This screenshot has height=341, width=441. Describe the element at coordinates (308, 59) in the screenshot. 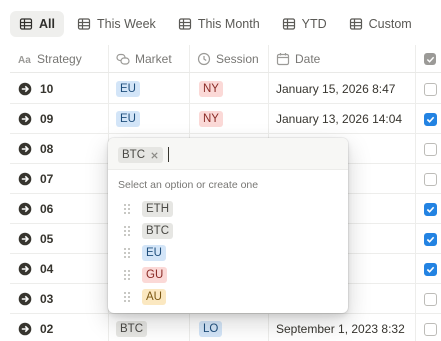

I see `column-header-label: Date` at that location.